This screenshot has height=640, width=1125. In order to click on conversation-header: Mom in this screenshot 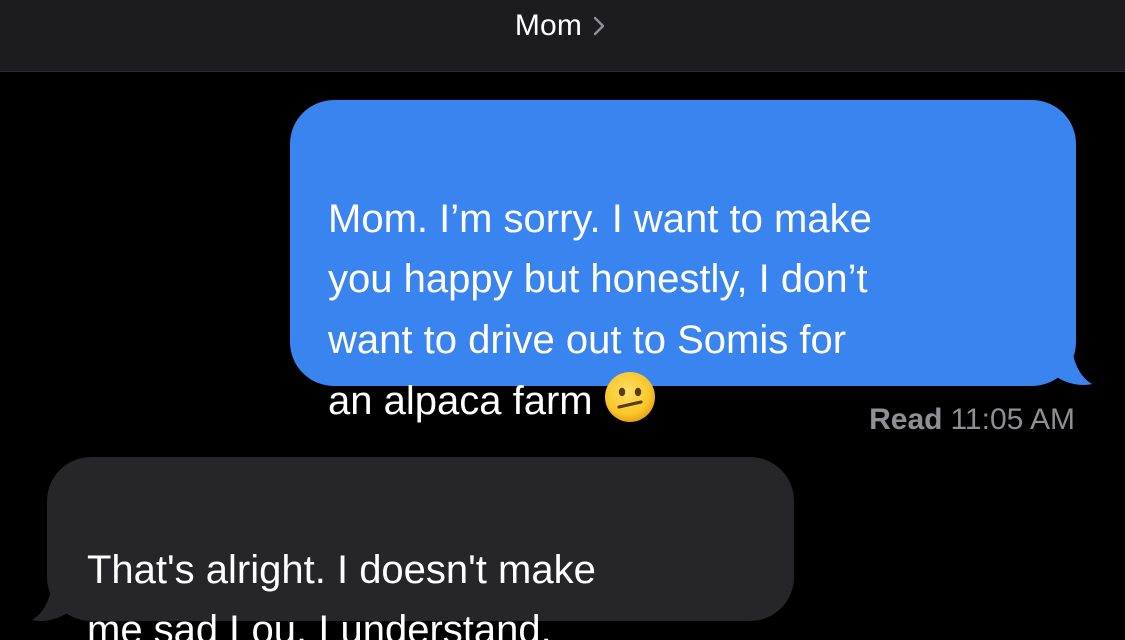, I will do `click(562, 36)`.